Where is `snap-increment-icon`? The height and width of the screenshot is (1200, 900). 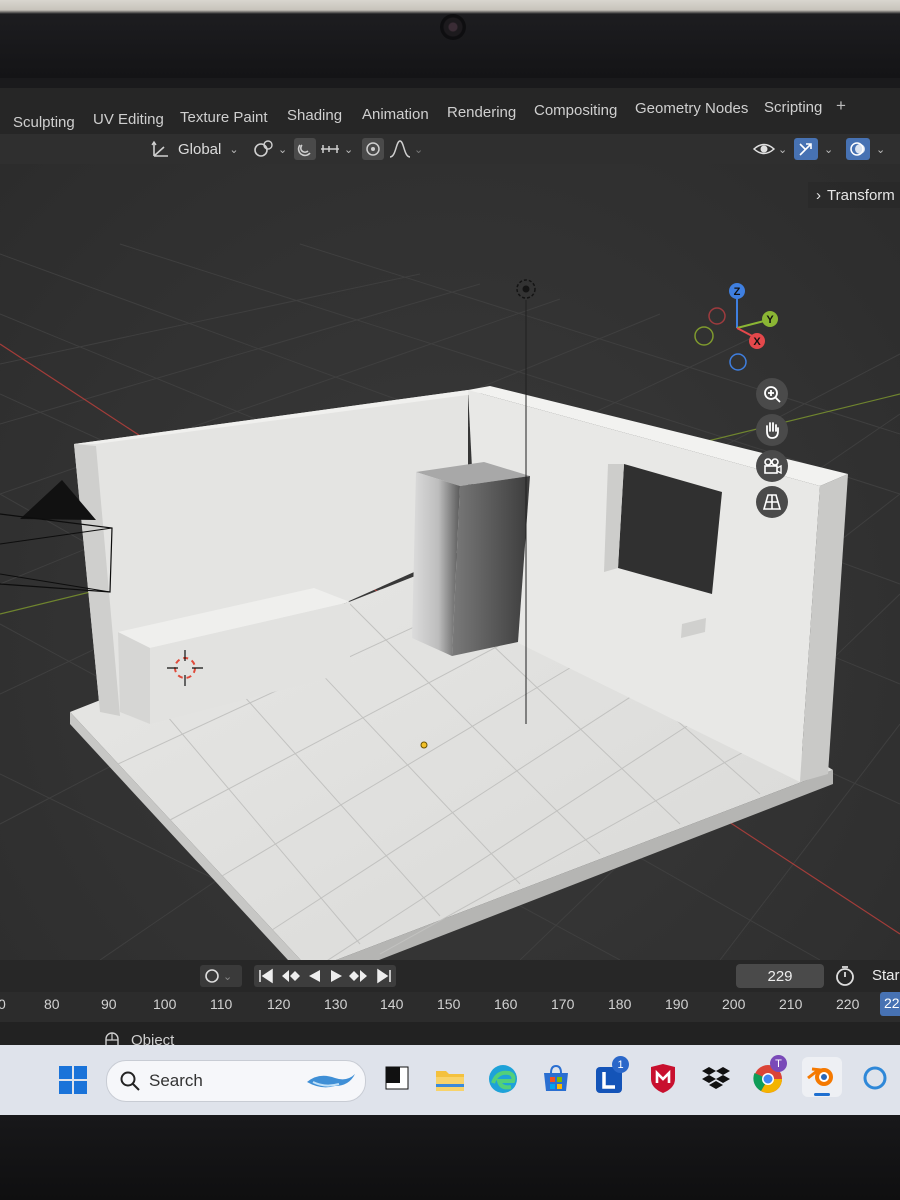 snap-increment-icon is located at coordinates (330, 149).